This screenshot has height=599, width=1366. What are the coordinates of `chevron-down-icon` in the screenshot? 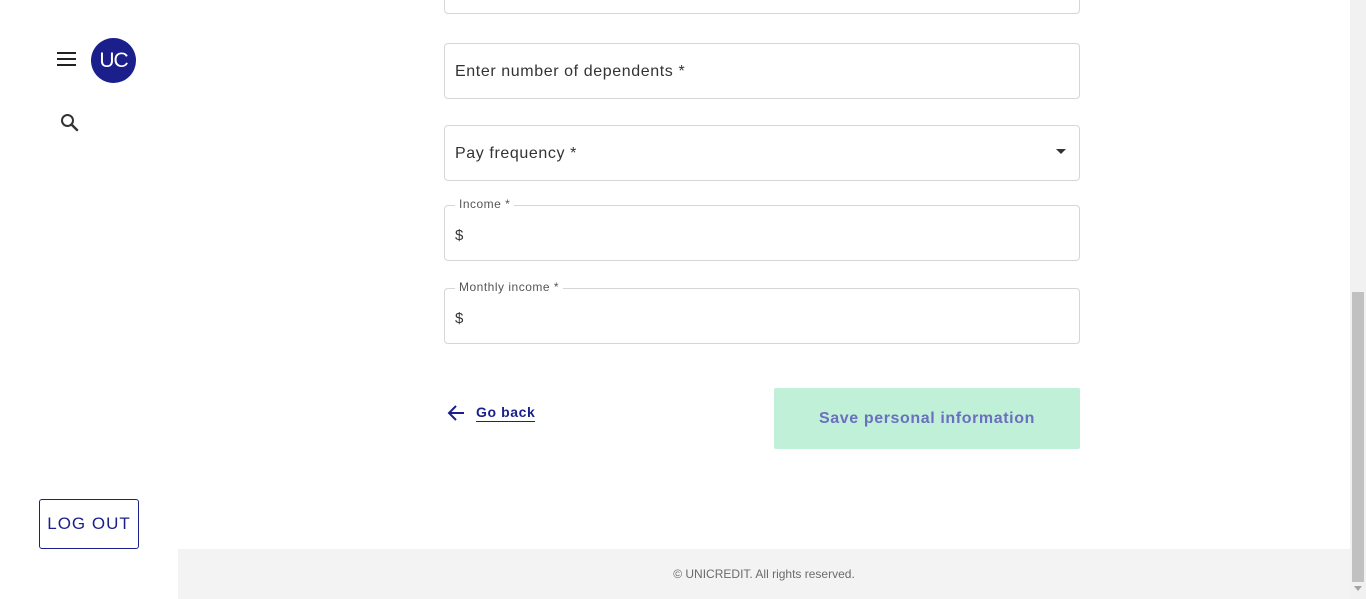 It's located at (1061, 151).